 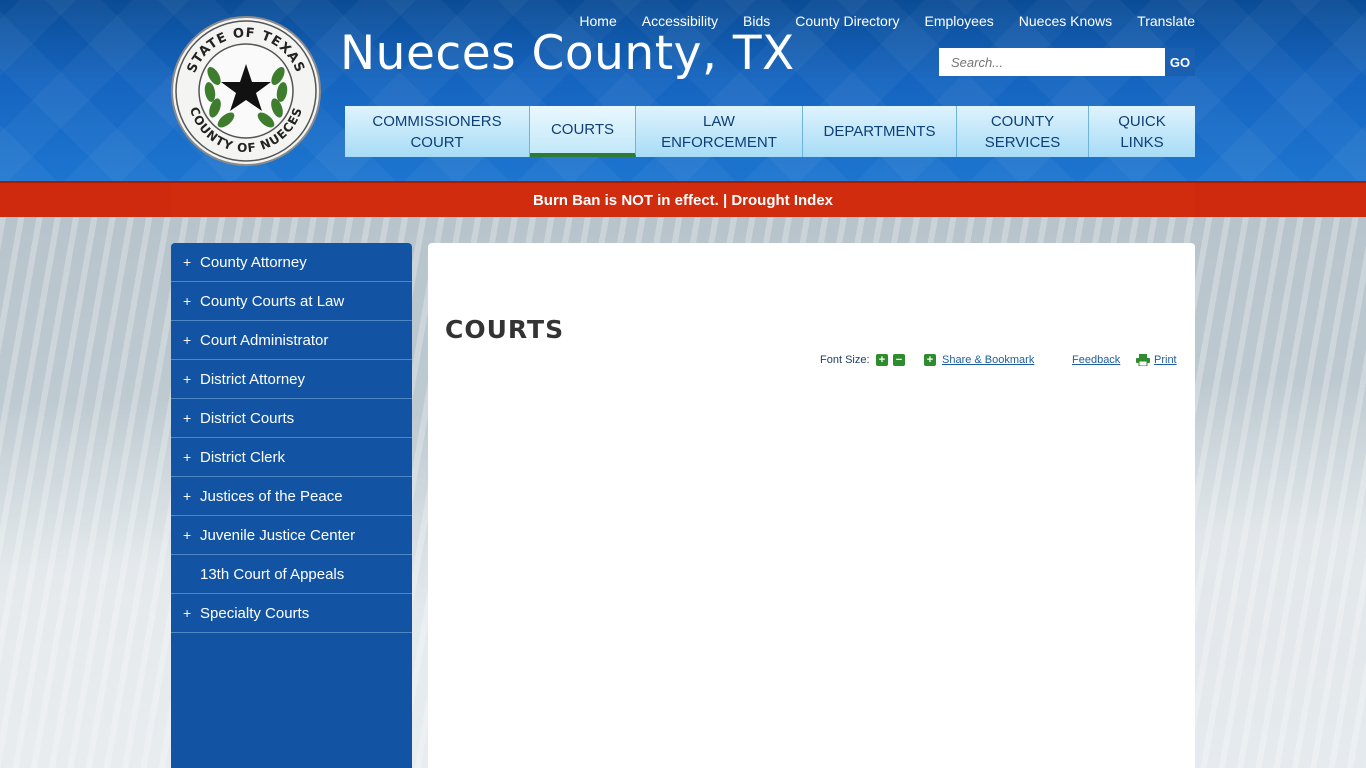 What do you see at coordinates (583, 131) in the screenshot?
I see `nav-courts: COURTS` at bounding box center [583, 131].